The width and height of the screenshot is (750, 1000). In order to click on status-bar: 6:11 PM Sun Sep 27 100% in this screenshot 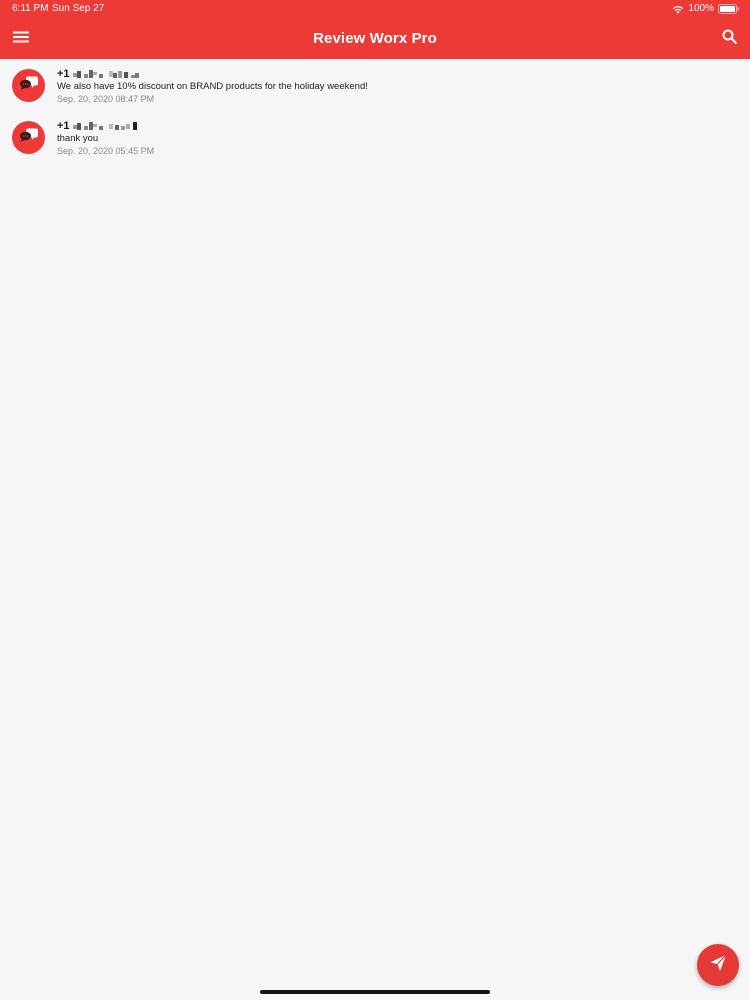, I will do `click(375, 9)`.